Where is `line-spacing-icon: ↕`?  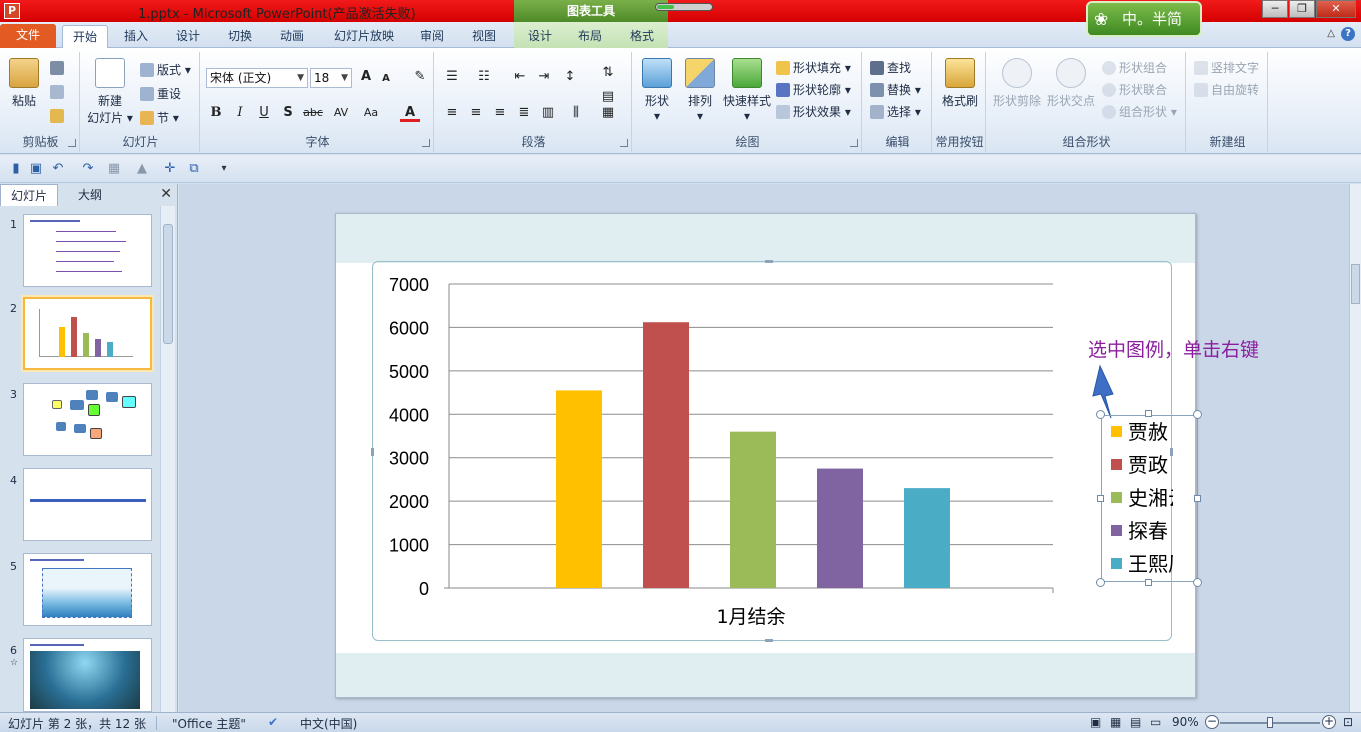
line-spacing-icon: ↕ is located at coordinates (570, 77).